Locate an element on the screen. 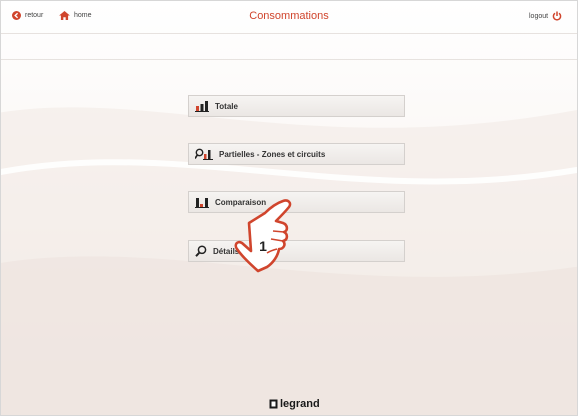 This screenshot has width=578, height=416. top-bar: retour home Consommations logout is located at coordinates (289, 17).